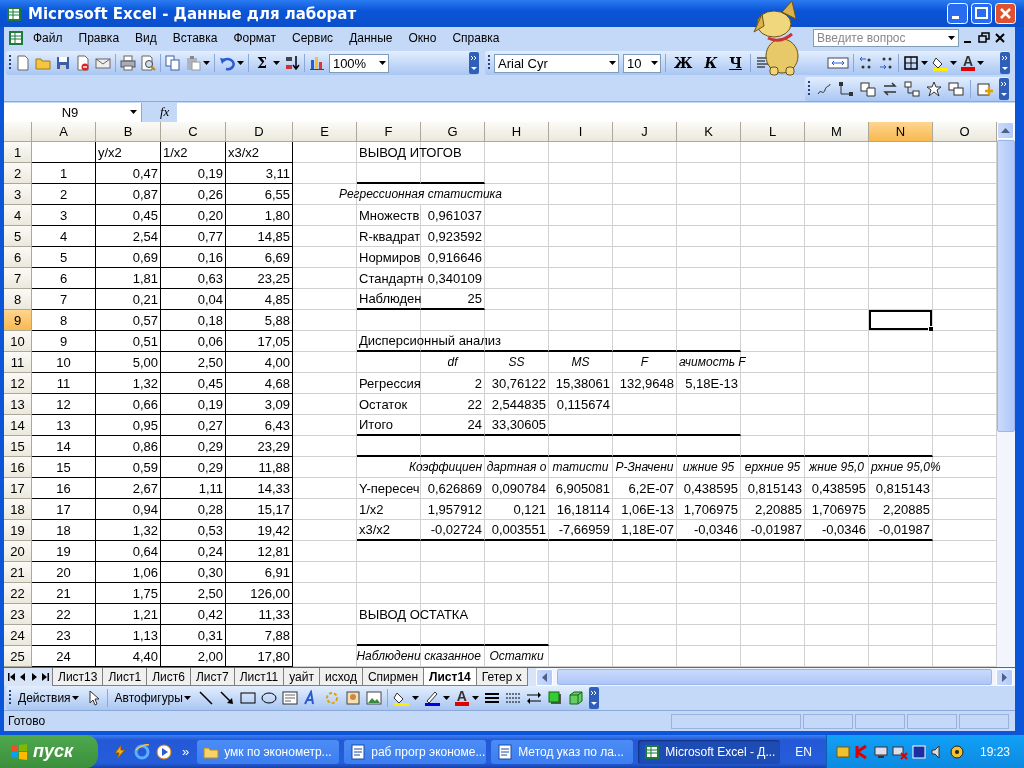  Describe the element at coordinates (23, 677) in the screenshot. I see `previous-tab-icon` at that location.